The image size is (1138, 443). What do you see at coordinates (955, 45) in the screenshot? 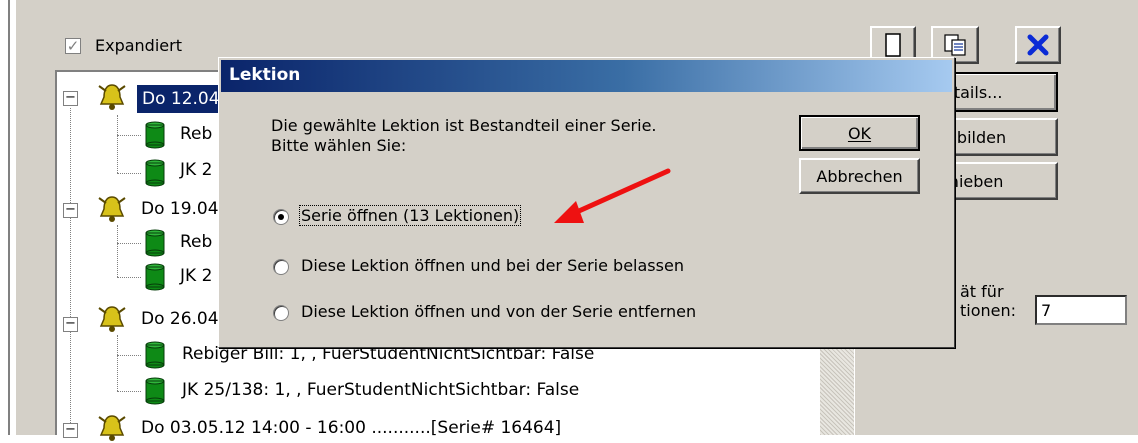
I see `copy-icon` at bounding box center [955, 45].